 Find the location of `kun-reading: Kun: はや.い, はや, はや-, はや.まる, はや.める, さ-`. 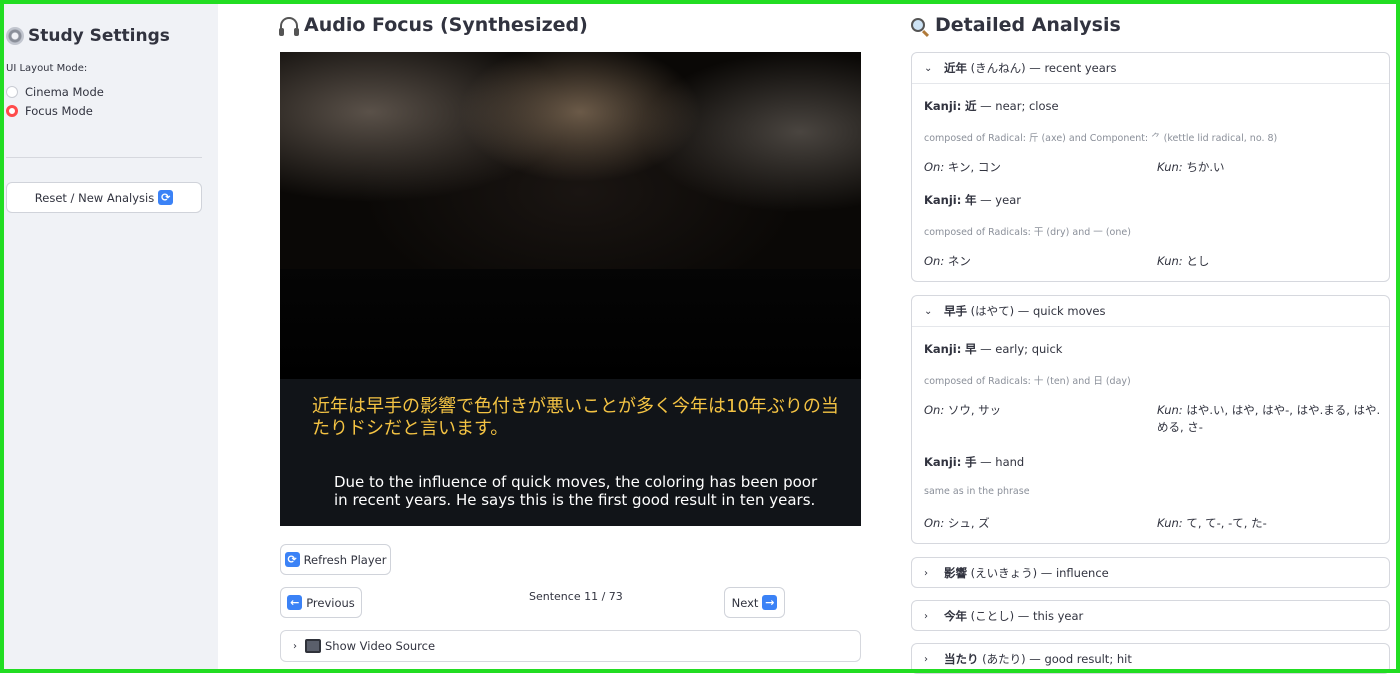

kun-reading: Kun: はや.い, はや, はや-, はや.まる, はや.める, さ- is located at coordinates (1269, 418).